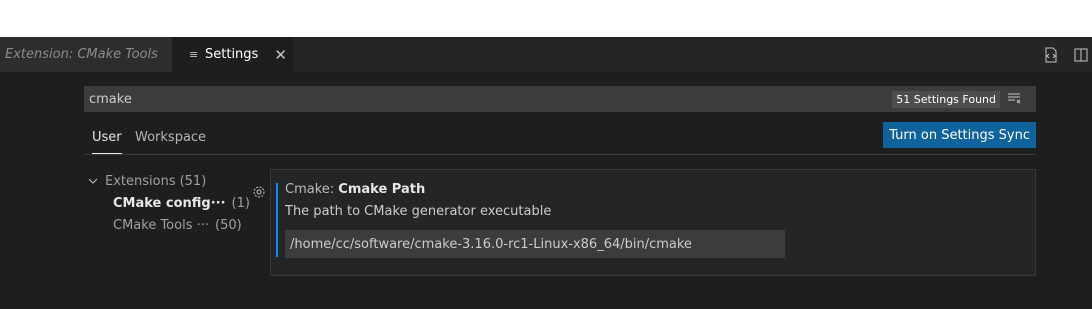 The image size is (1092, 309). What do you see at coordinates (107, 142) in the screenshot?
I see `tab-user: User` at bounding box center [107, 142].